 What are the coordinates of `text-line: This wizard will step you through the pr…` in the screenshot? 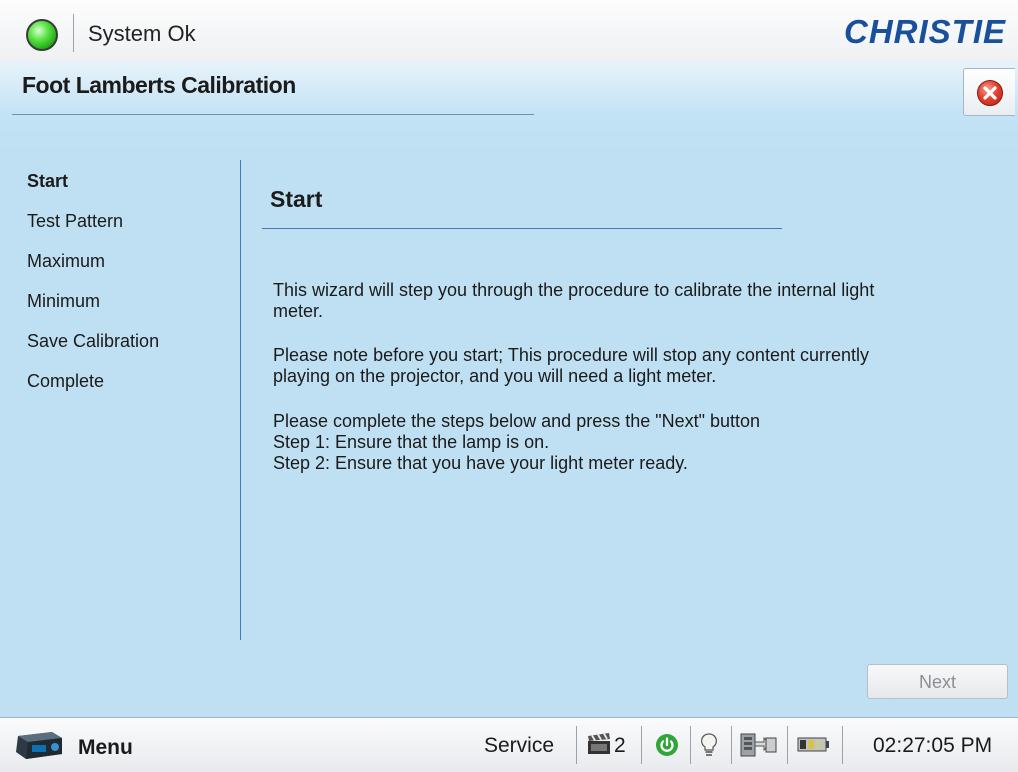 It's located at (574, 290).